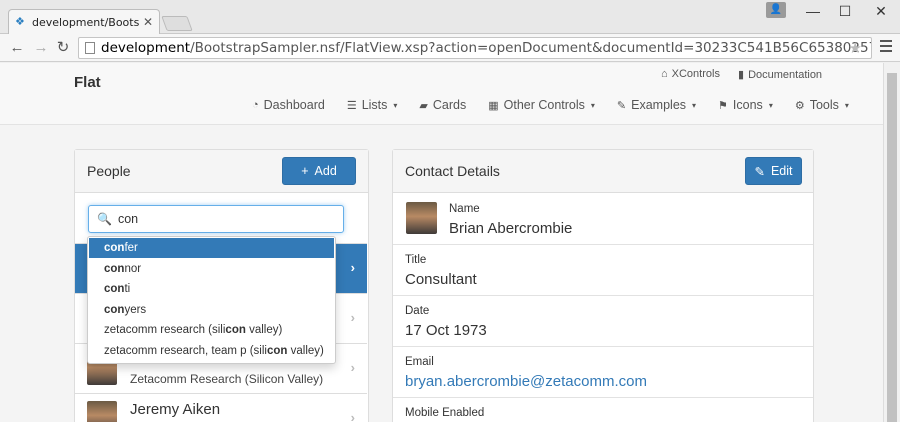 The image size is (900, 422). Describe the element at coordinates (288, 105) in the screenshot. I see `nav-dashboard: ◔ Dashboard` at that location.